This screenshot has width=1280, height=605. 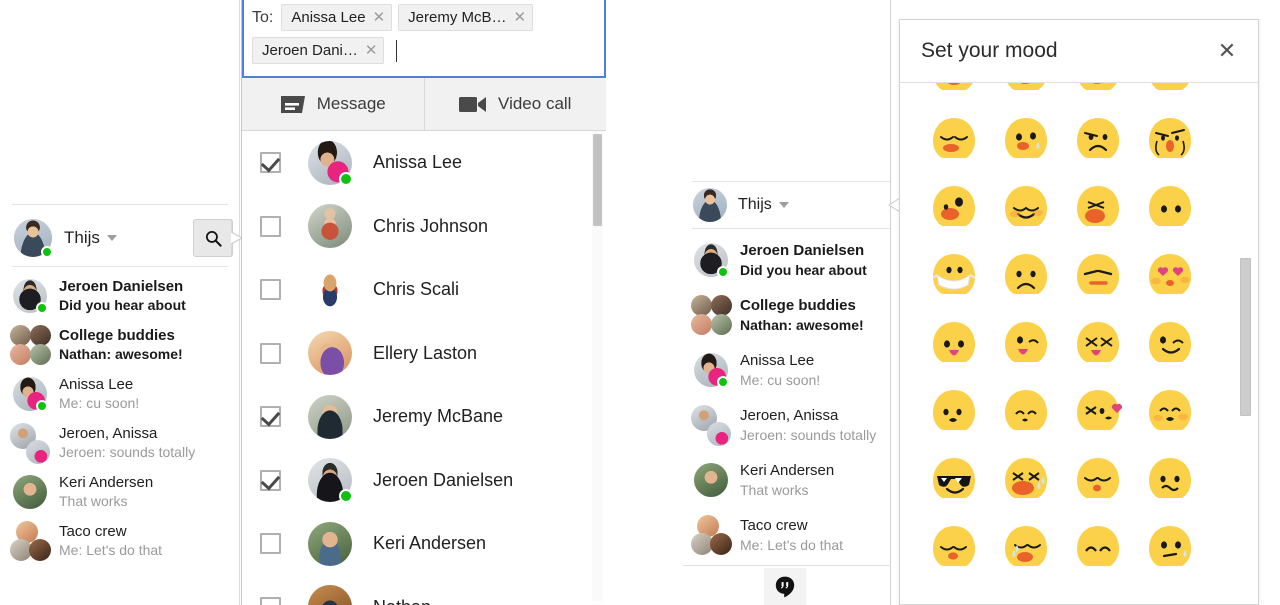 What do you see at coordinates (954, 207) in the screenshot?
I see `emoji-dizzy-face` at bounding box center [954, 207].